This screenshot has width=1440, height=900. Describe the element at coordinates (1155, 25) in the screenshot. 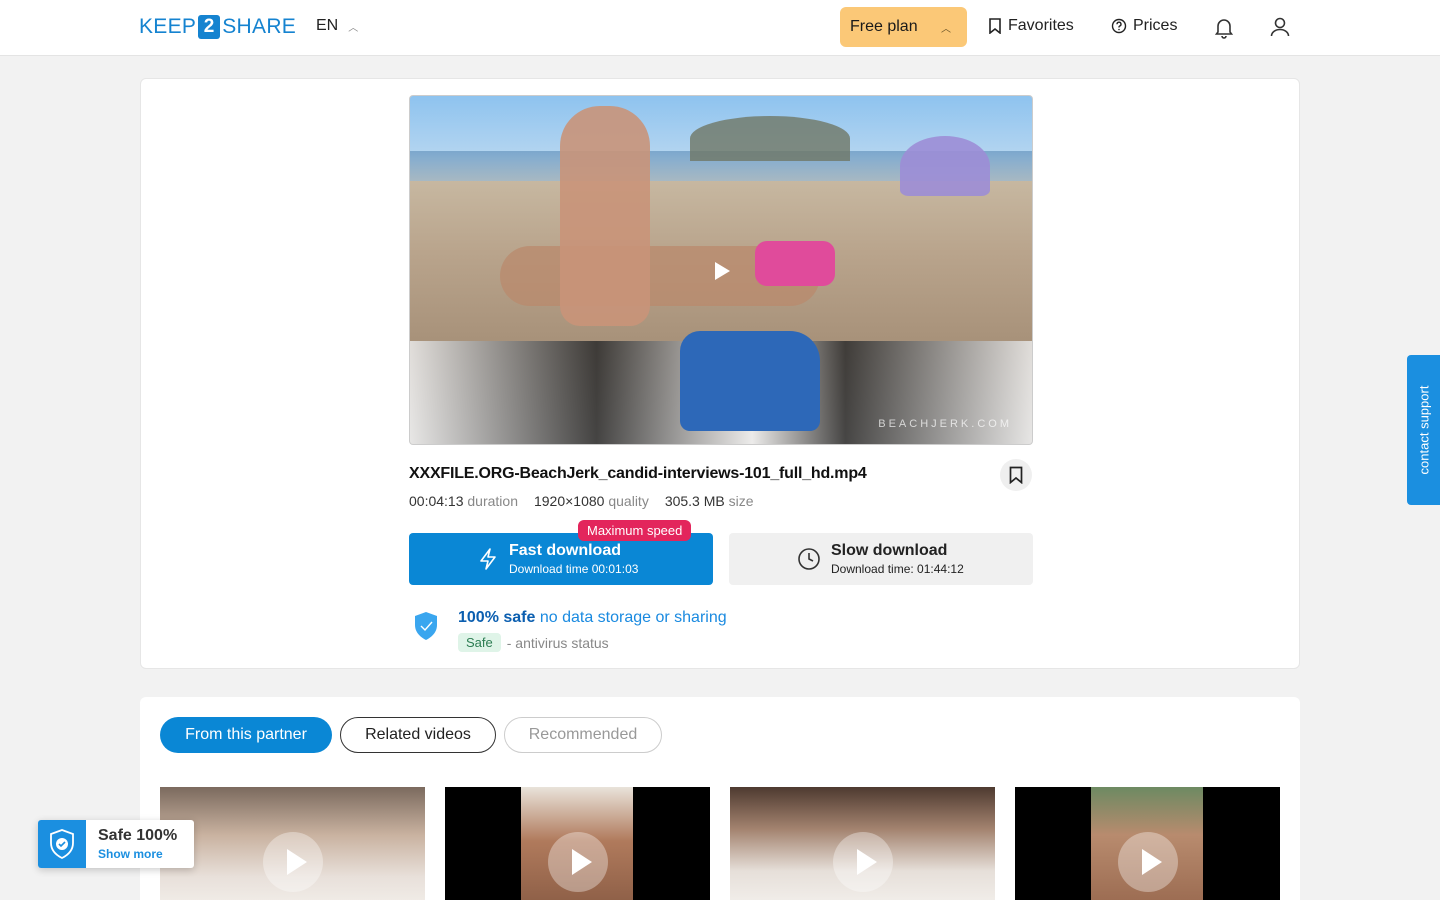

I see `prices-label: Prices` at that location.